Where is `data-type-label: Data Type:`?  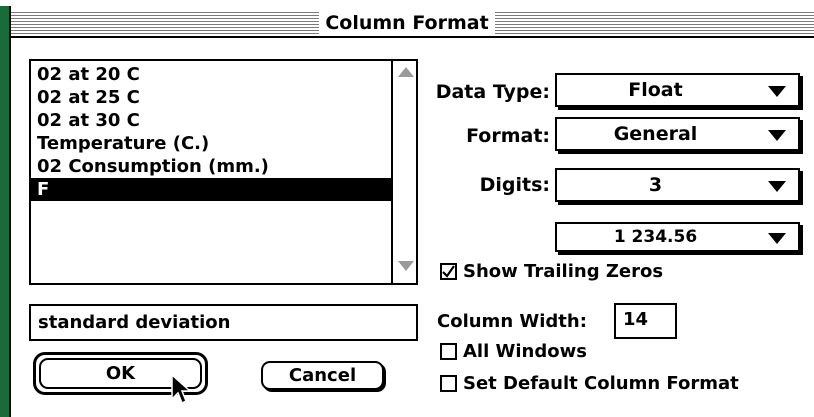 data-type-label: Data Type: is located at coordinates (492, 92).